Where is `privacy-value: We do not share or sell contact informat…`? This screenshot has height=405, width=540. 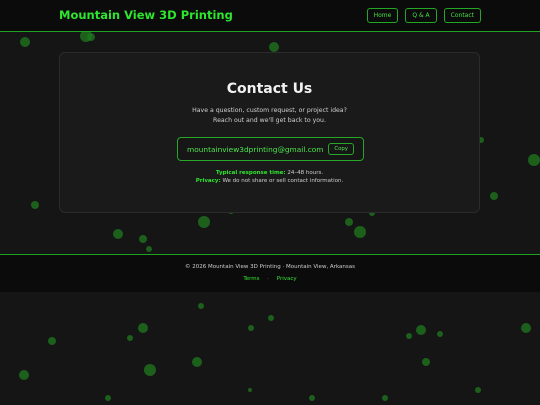
privacy-value: We do not share or sell contact informat… is located at coordinates (283, 181).